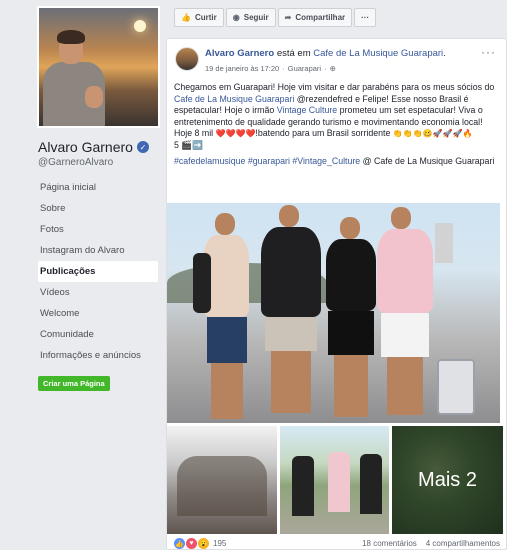 The width and height of the screenshot is (507, 550). What do you see at coordinates (98, 67) in the screenshot?
I see `profile-picture` at bounding box center [98, 67].